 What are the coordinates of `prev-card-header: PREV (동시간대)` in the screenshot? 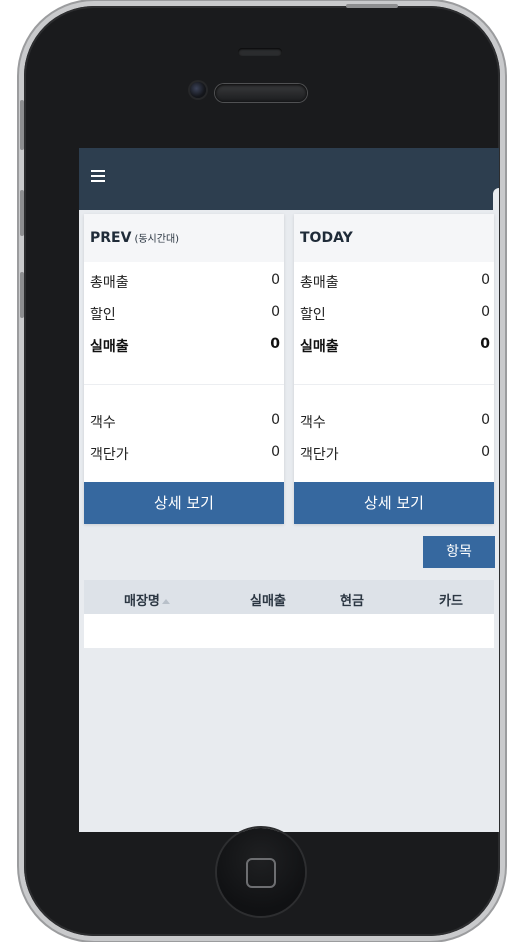 It's located at (184, 238).